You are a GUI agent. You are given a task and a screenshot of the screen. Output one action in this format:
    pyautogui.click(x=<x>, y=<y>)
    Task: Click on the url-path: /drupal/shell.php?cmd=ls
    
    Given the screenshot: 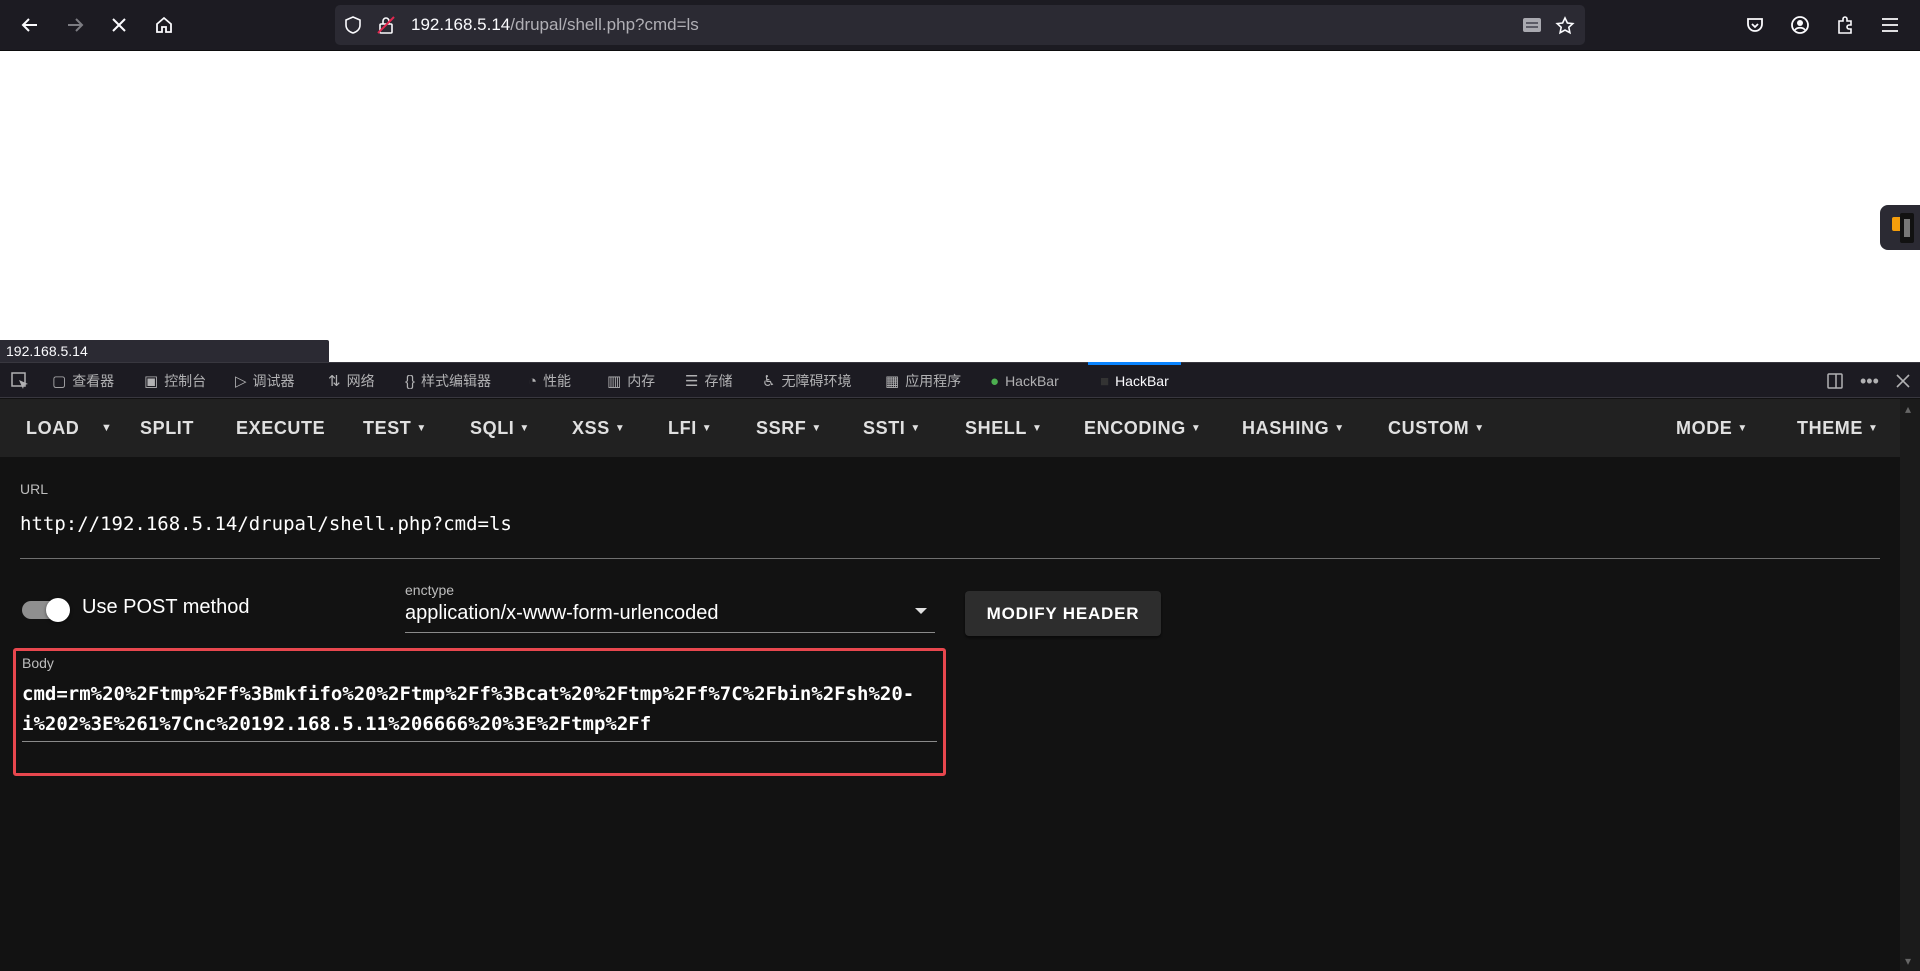 What is the action you would take?
    pyautogui.click(x=604, y=24)
    